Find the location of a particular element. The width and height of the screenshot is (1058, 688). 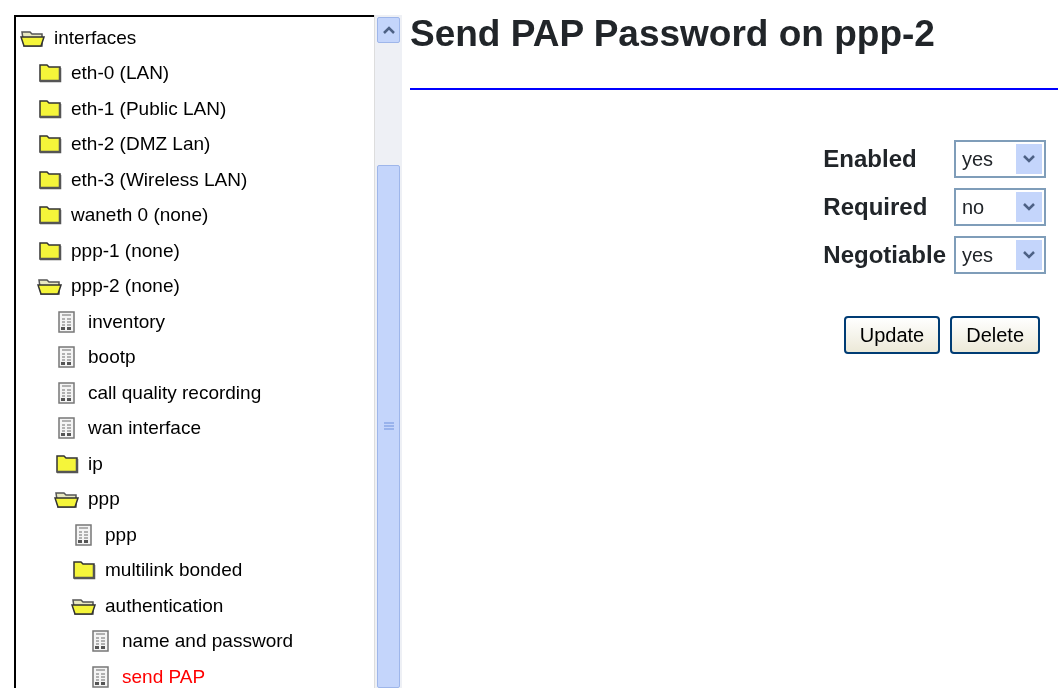

tree-item: authentication is located at coordinates (164, 605).